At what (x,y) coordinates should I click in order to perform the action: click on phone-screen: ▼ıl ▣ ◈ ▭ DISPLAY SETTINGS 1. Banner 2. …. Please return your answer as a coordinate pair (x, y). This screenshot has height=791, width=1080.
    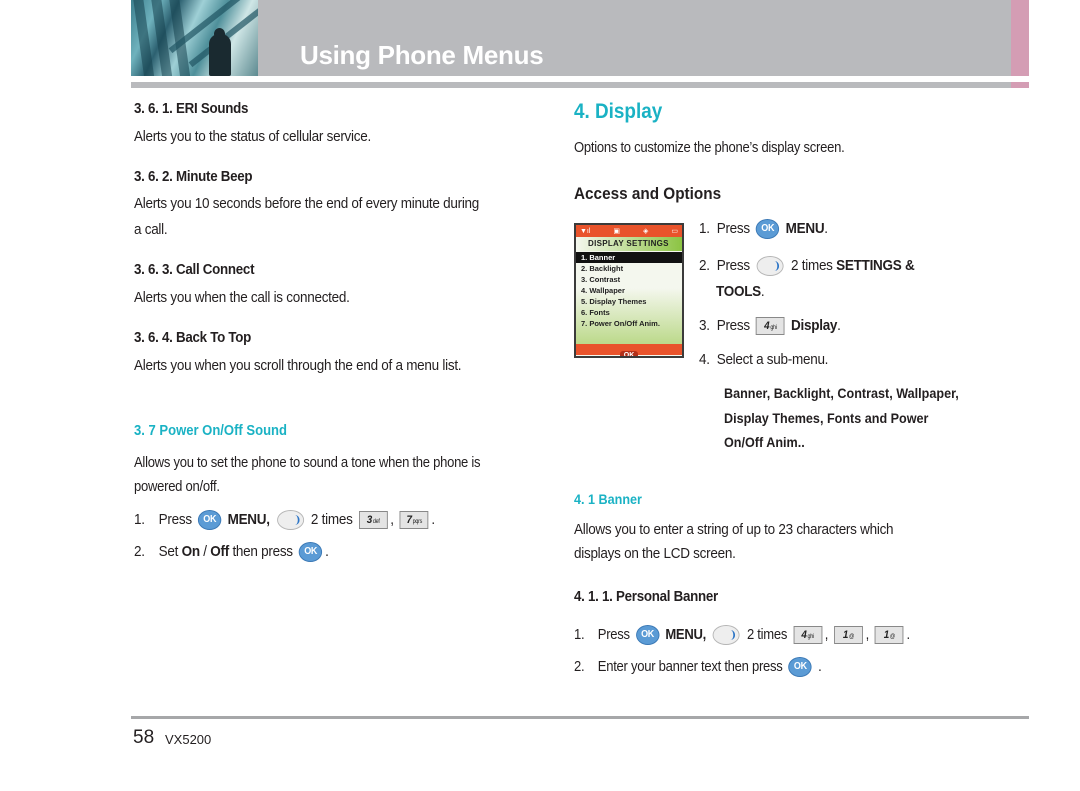
    Looking at the image, I should click on (629, 290).